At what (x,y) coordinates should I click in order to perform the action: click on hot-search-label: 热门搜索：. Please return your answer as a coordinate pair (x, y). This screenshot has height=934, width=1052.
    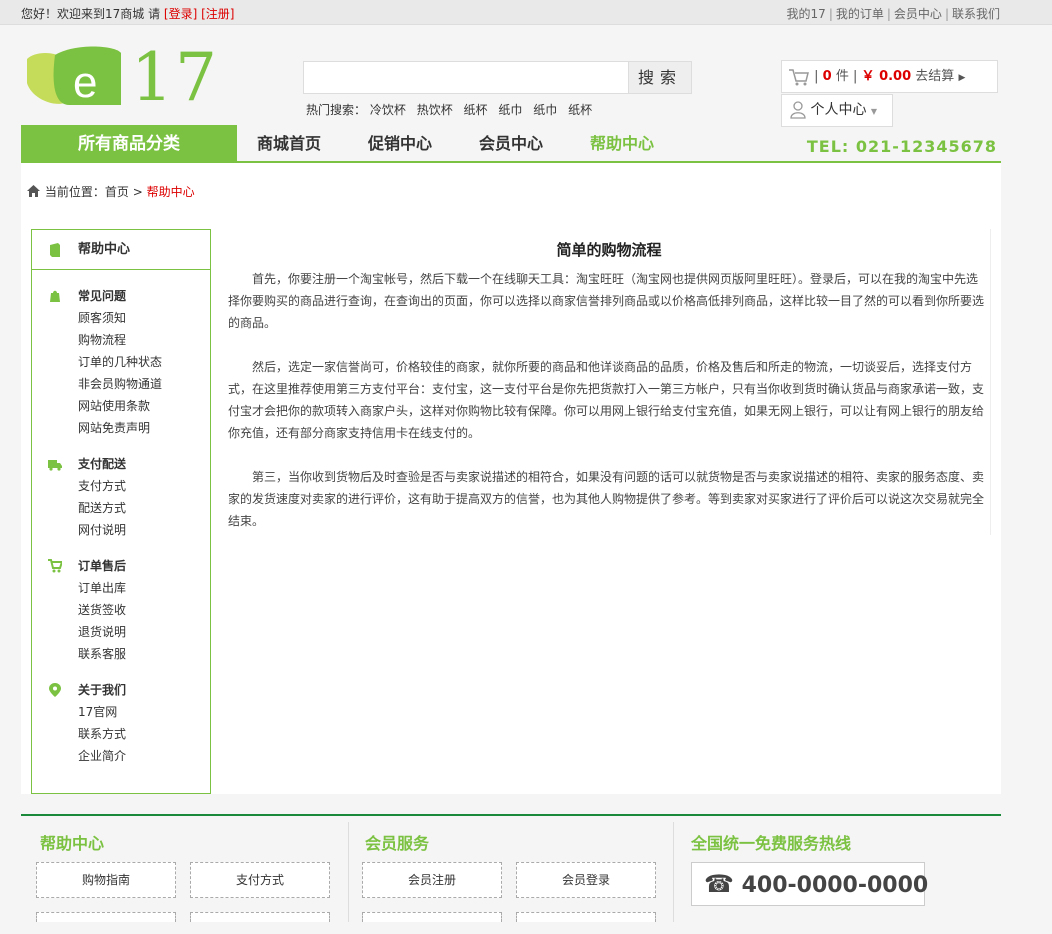
    Looking at the image, I should click on (336, 110).